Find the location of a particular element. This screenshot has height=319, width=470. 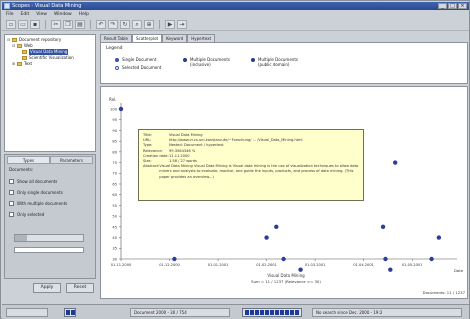

query-icon is located at coordinates (24, 52).